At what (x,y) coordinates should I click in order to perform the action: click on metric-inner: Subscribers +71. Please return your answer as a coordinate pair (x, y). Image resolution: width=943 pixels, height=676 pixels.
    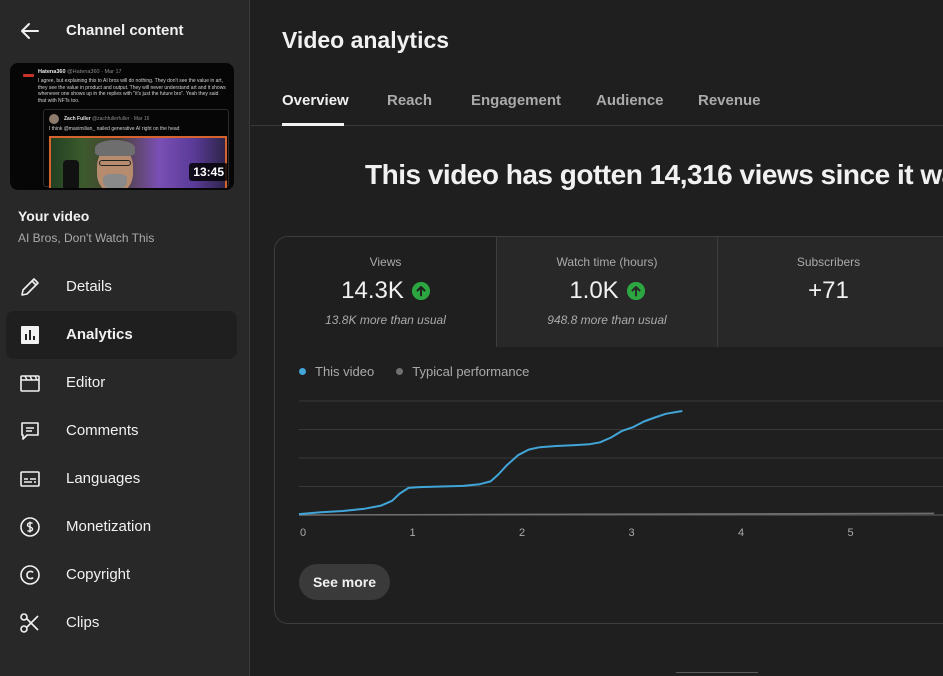
    Looking at the image, I should click on (828, 292).